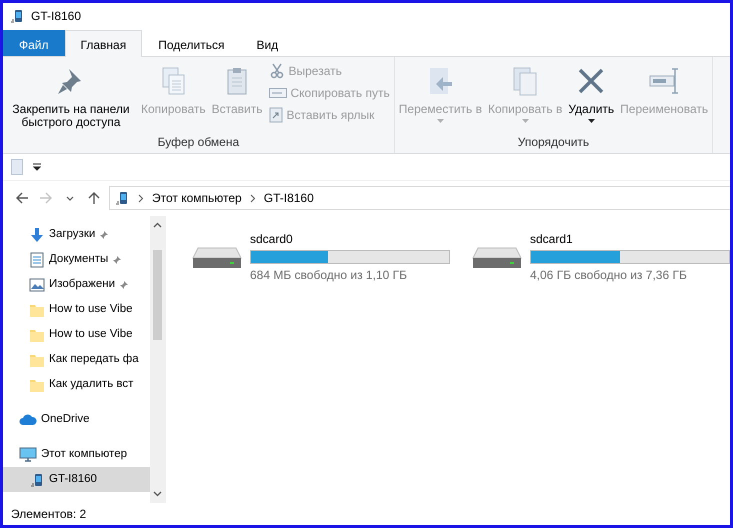 The height and width of the screenshot is (528, 733). Describe the element at coordinates (94, 197) in the screenshot. I see `up-icon` at that location.